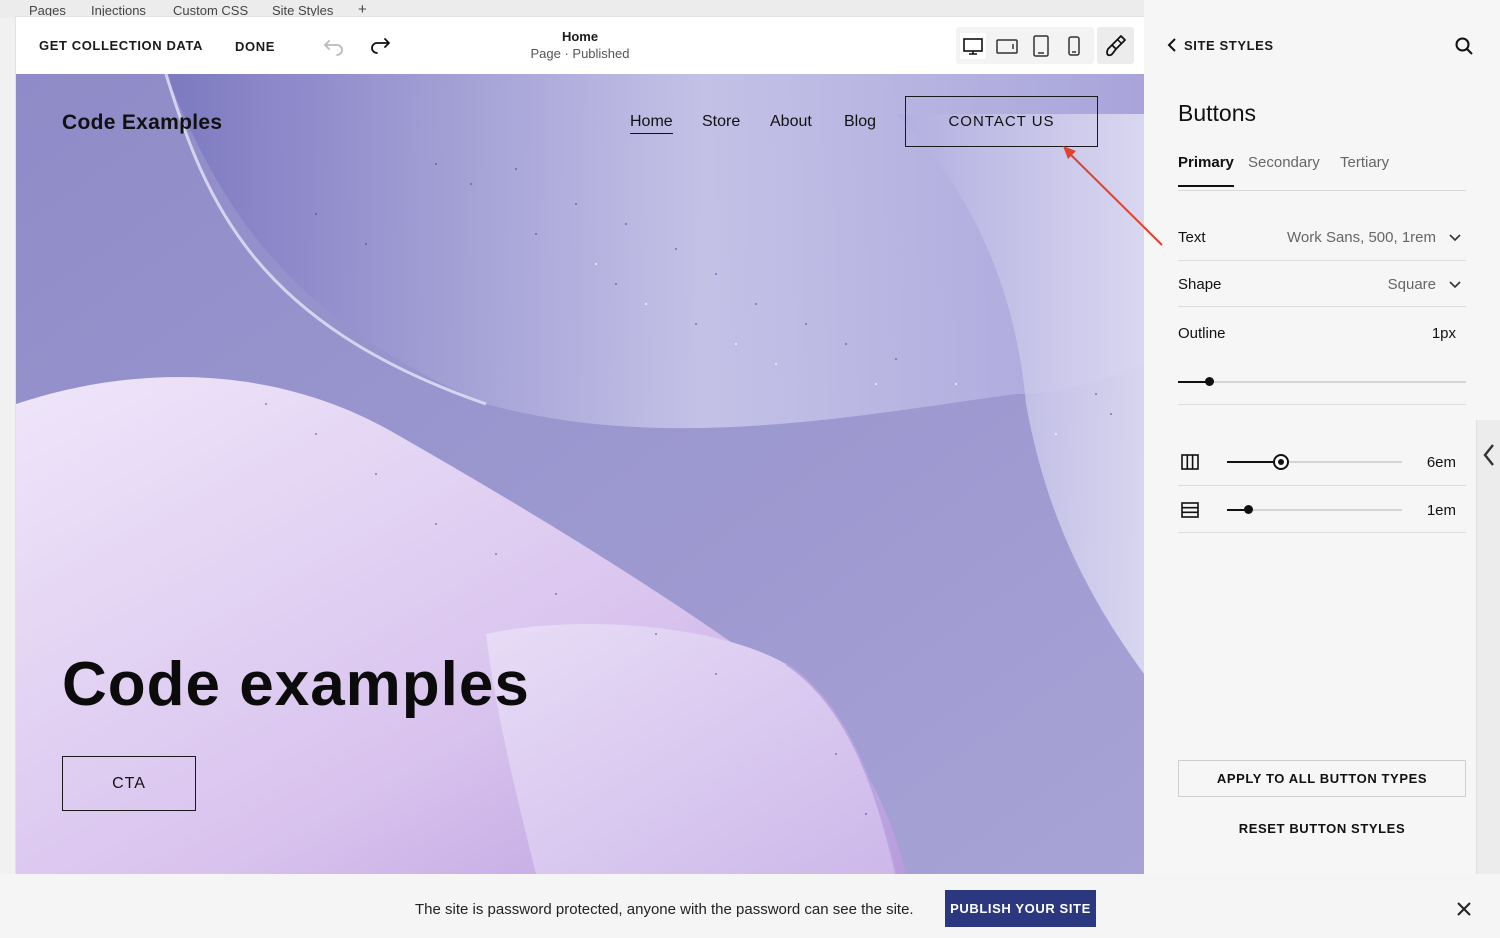 Image resolution: width=1500 pixels, height=938 pixels. Describe the element at coordinates (1020, 908) in the screenshot. I see `publish-site-button: PUBLISH YOUR SITE` at that location.